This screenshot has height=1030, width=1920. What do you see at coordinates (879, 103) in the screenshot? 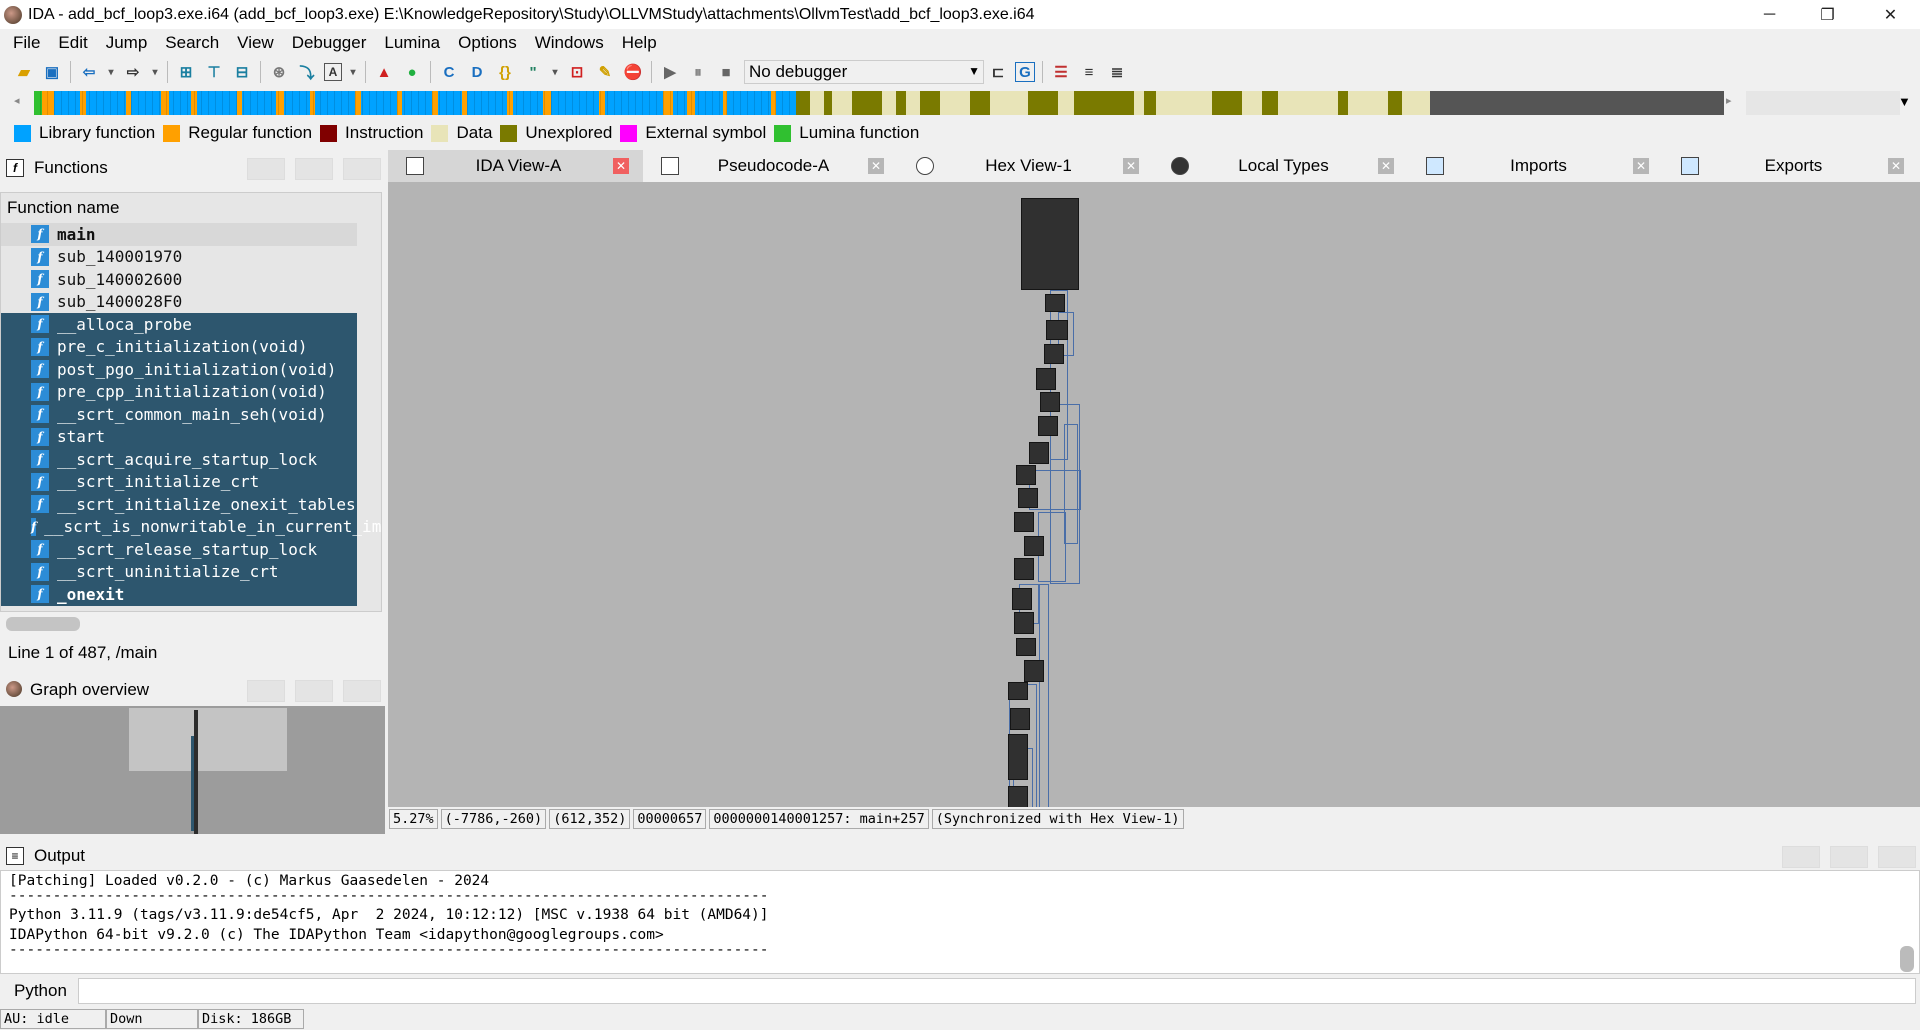
I see `navigation-band-strip` at bounding box center [879, 103].